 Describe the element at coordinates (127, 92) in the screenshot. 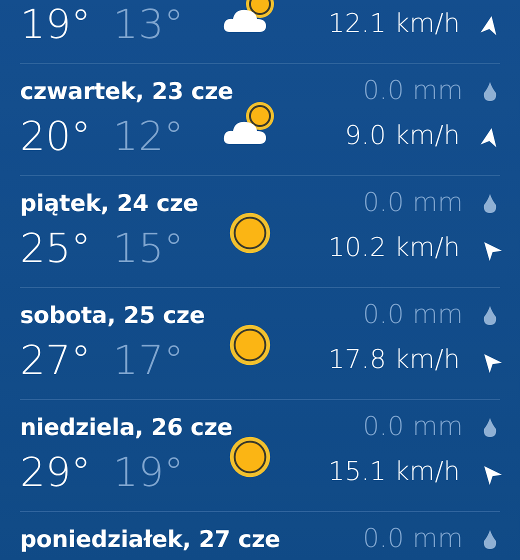

I see `day-date: czwartek, 23 cze` at that location.